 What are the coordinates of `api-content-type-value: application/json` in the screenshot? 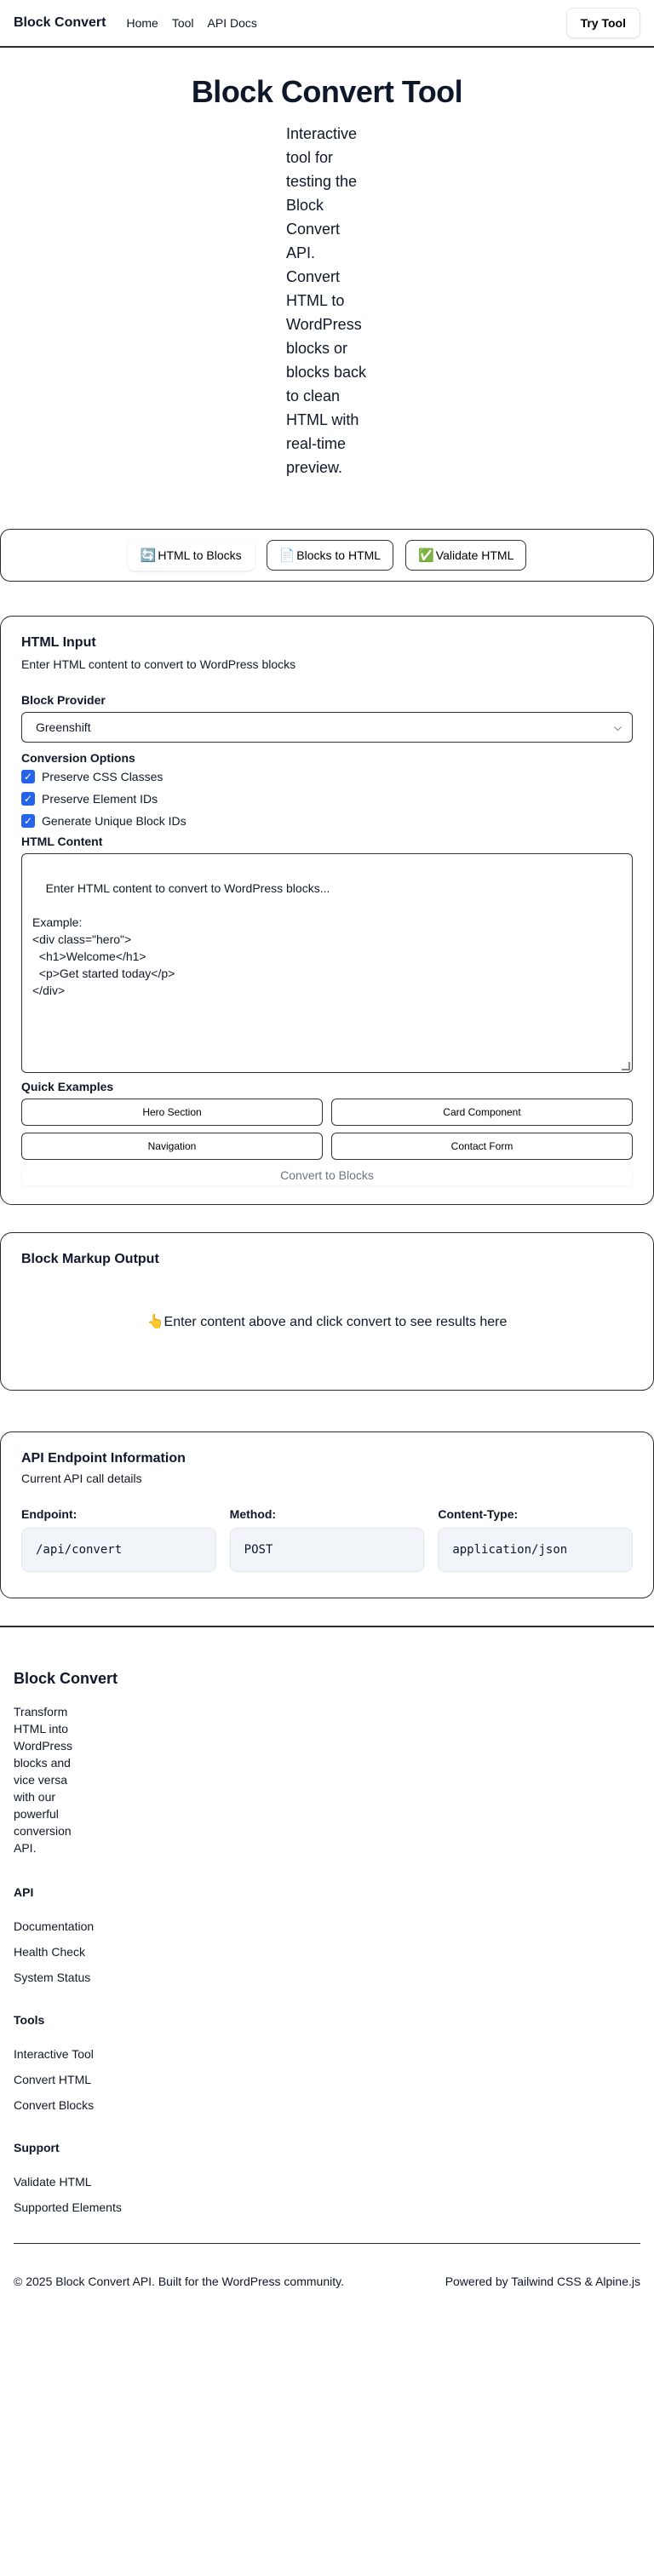 It's located at (535, 1550).